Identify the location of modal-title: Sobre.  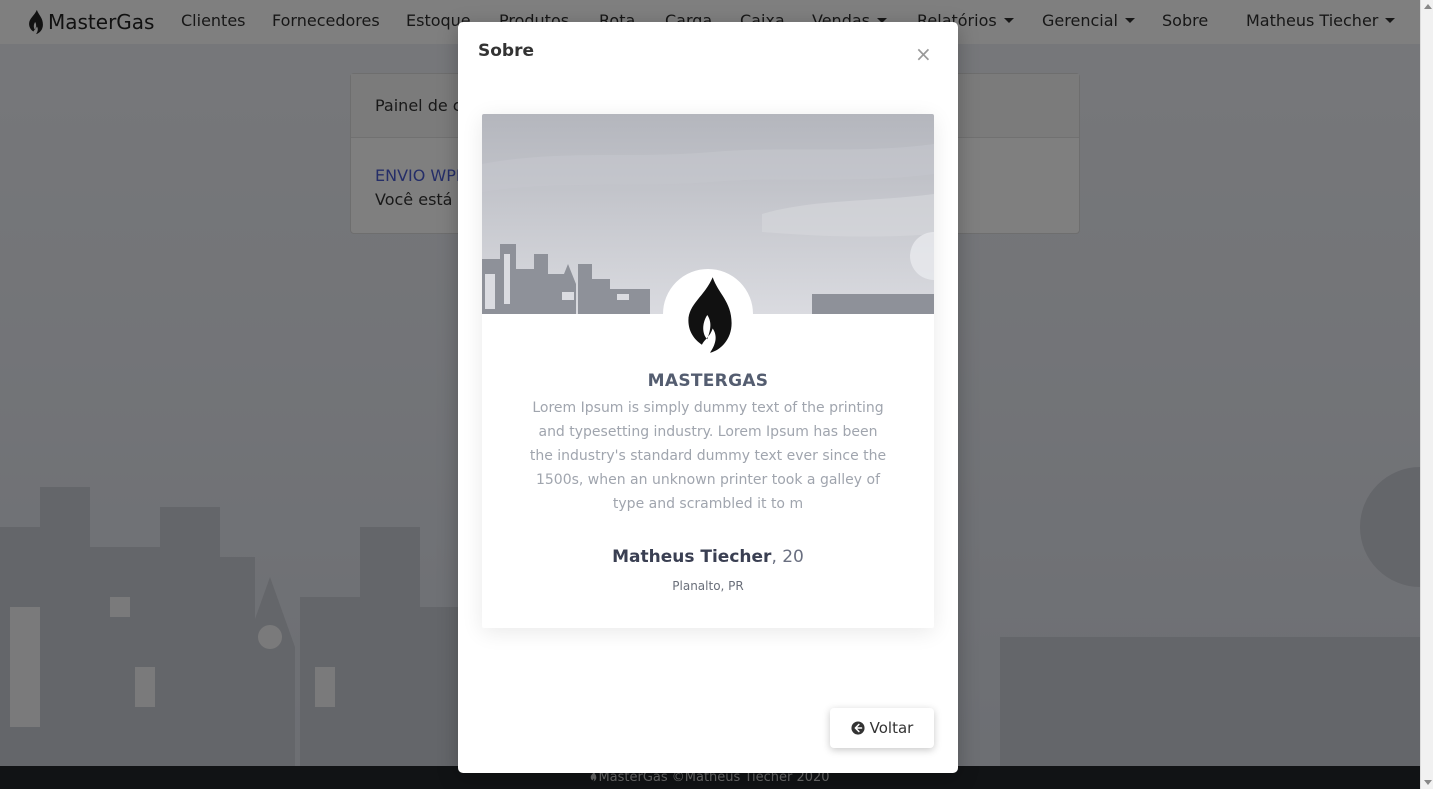
(506, 51).